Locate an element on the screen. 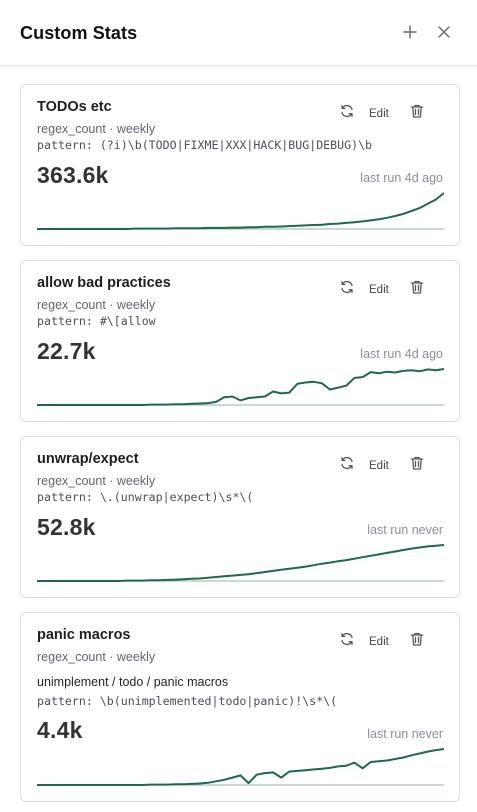 The image size is (477, 812). stat-value: 22.7k is located at coordinates (66, 351).